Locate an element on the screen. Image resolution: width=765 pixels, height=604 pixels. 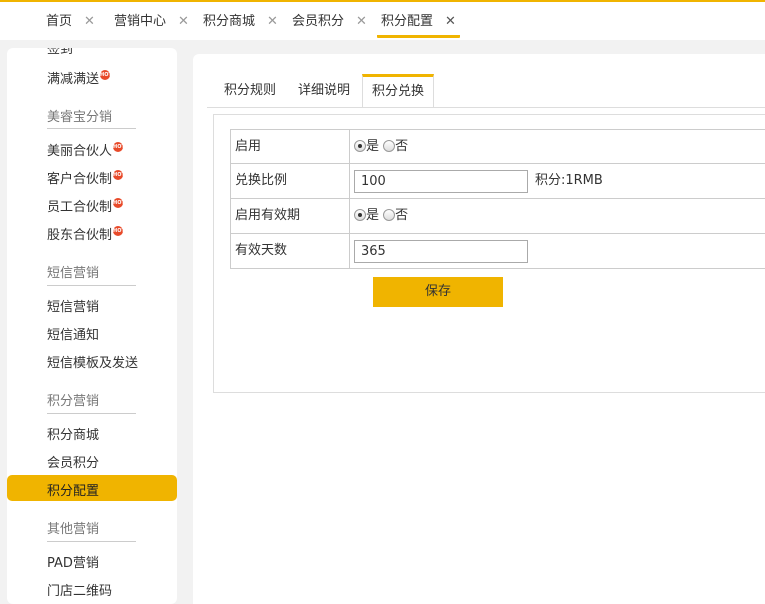
tab-points-mall: 积分商城 ✕ is located at coordinates (240, 24).